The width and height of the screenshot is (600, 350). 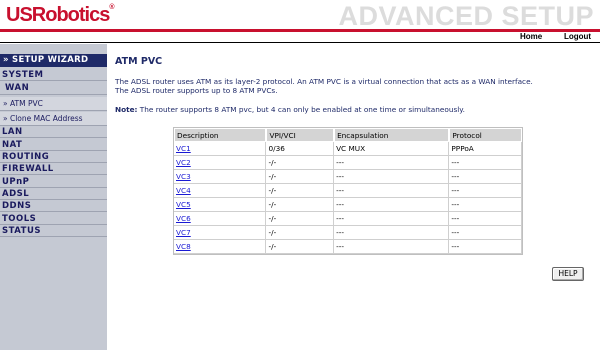 I want to click on vc-link: VC7, so click(x=183, y=232).